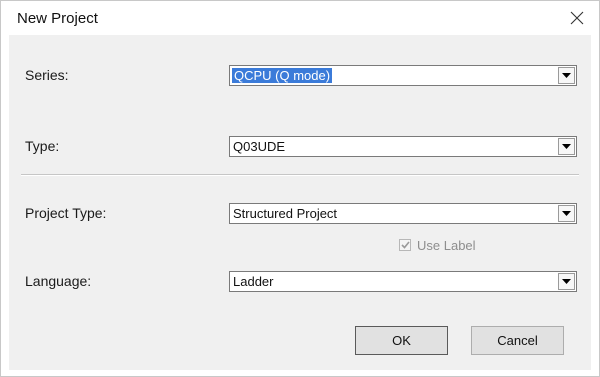 The width and height of the screenshot is (600, 377). What do you see at coordinates (446, 245) in the screenshot?
I see `use-label-text: Use Label` at bounding box center [446, 245].